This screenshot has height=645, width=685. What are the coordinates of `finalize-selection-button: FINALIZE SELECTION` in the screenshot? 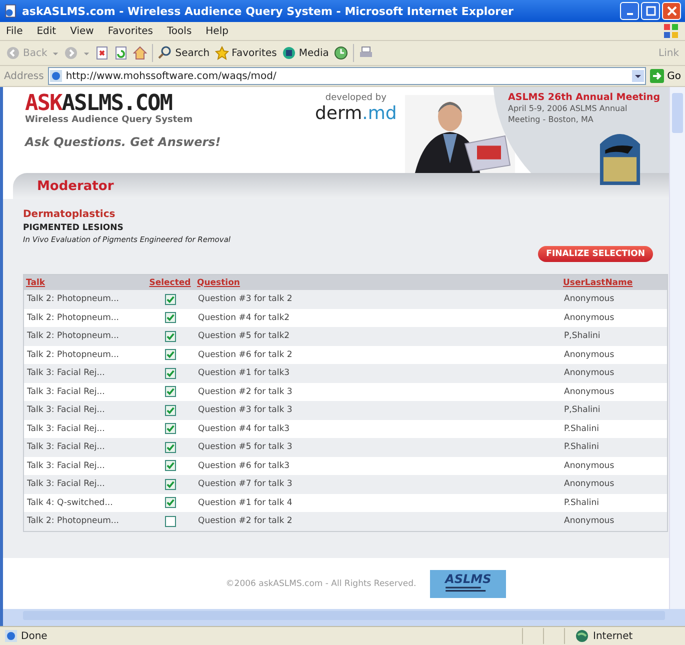 It's located at (595, 254).